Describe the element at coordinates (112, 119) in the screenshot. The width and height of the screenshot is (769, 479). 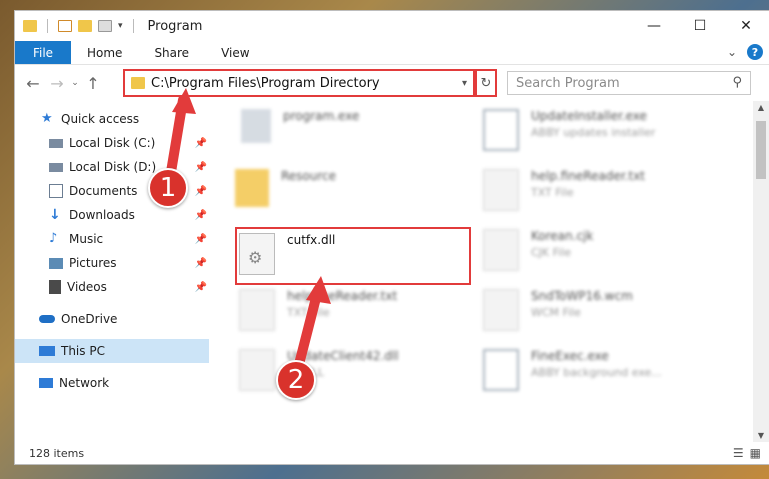
I see `sidebar-item-quick-access: ★ Quick access` at that location.